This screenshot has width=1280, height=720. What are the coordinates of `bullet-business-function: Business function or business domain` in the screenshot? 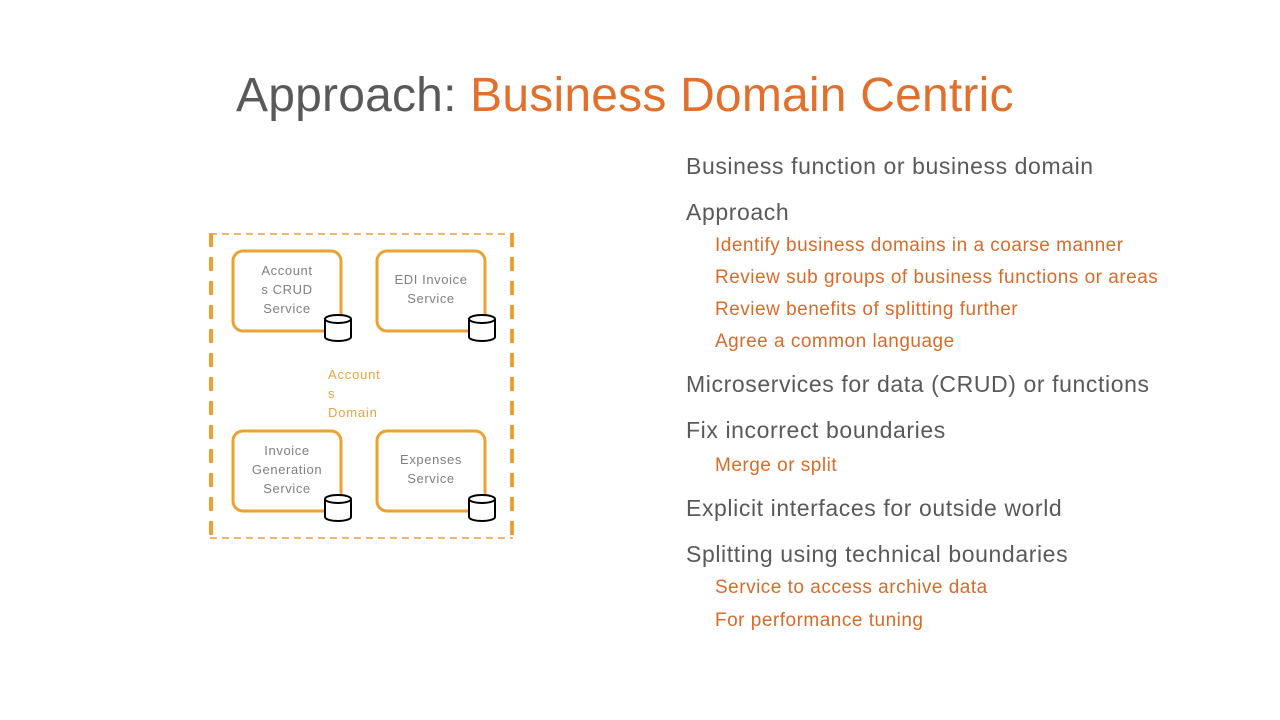 It's located at (890, 166).